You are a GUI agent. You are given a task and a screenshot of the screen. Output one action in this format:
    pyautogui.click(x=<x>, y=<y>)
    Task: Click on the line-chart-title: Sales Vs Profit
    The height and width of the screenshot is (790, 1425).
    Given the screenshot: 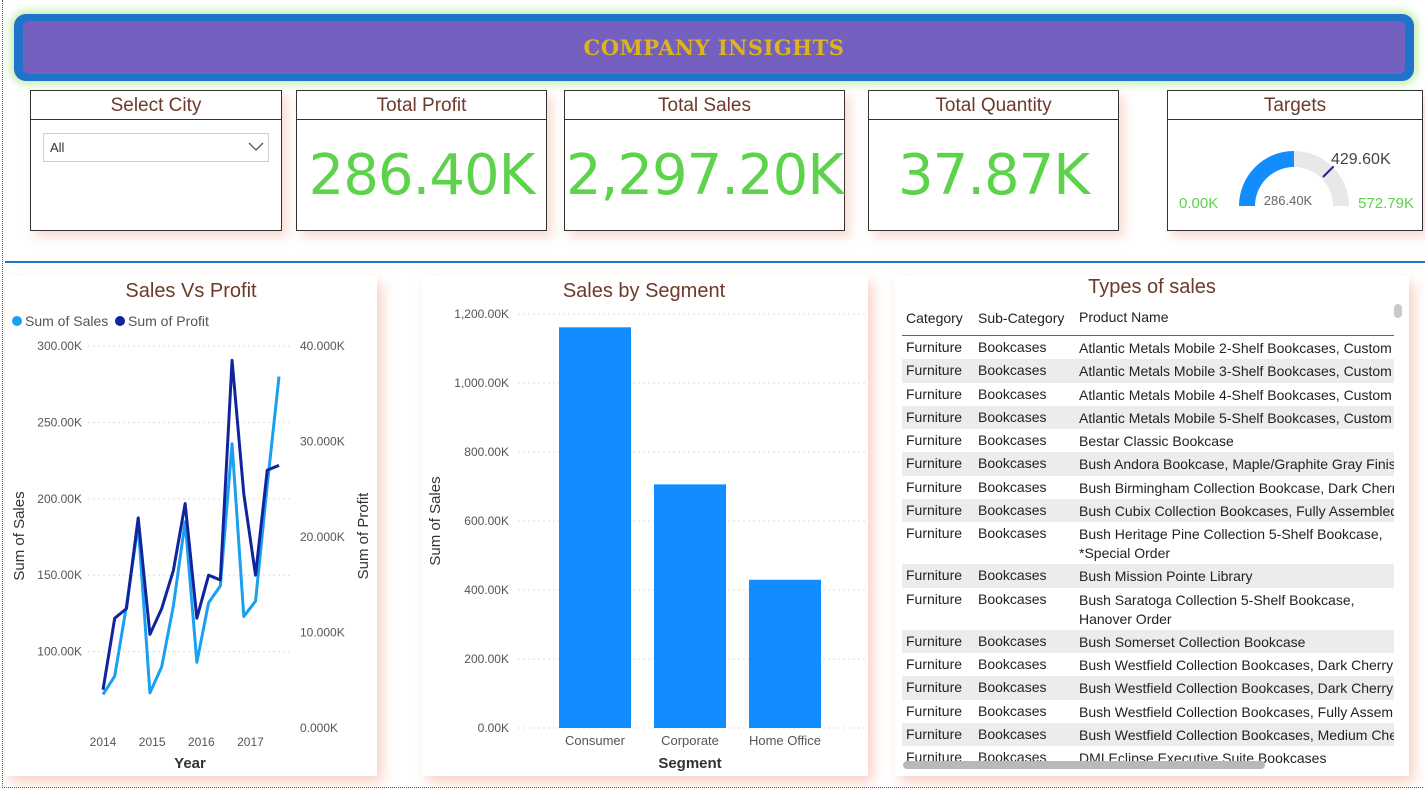 What is the action you would take?
    pyautogui.click(x=191, y=291)
    